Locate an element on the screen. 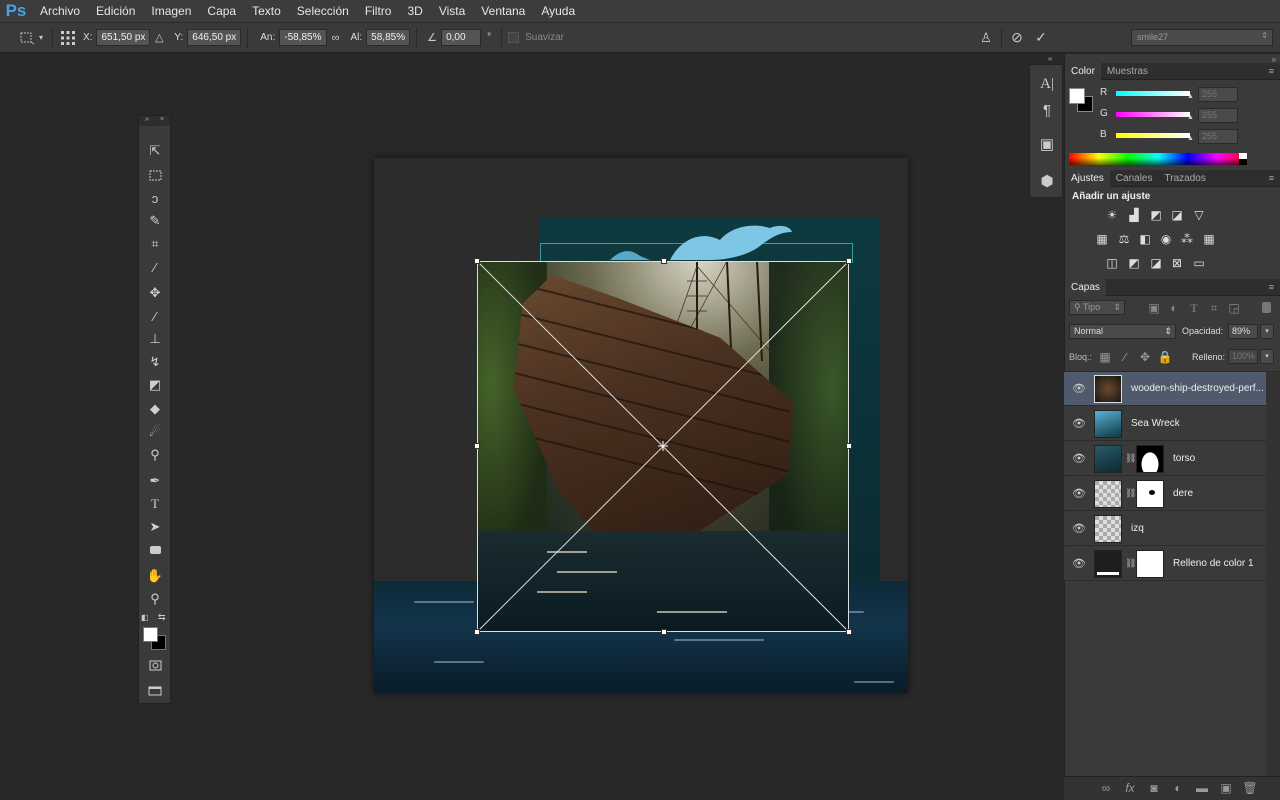  filter-toggle is located at coordinates (1266, 307).